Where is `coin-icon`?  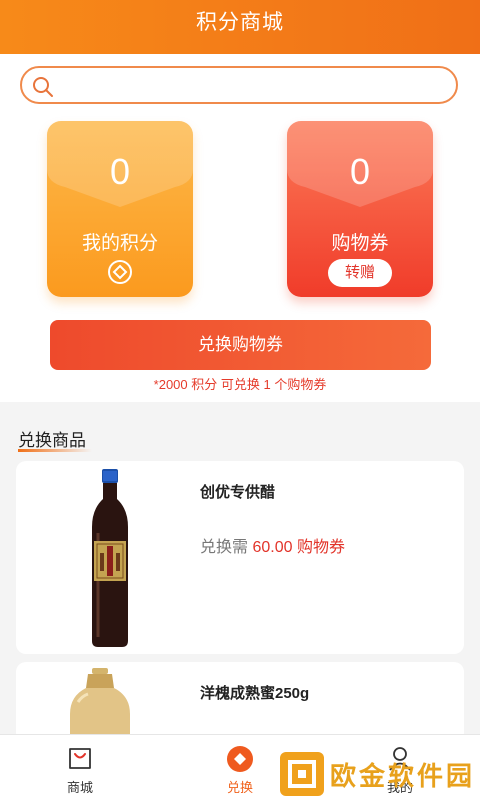 coin-icon is located at coordinates (120, 272).